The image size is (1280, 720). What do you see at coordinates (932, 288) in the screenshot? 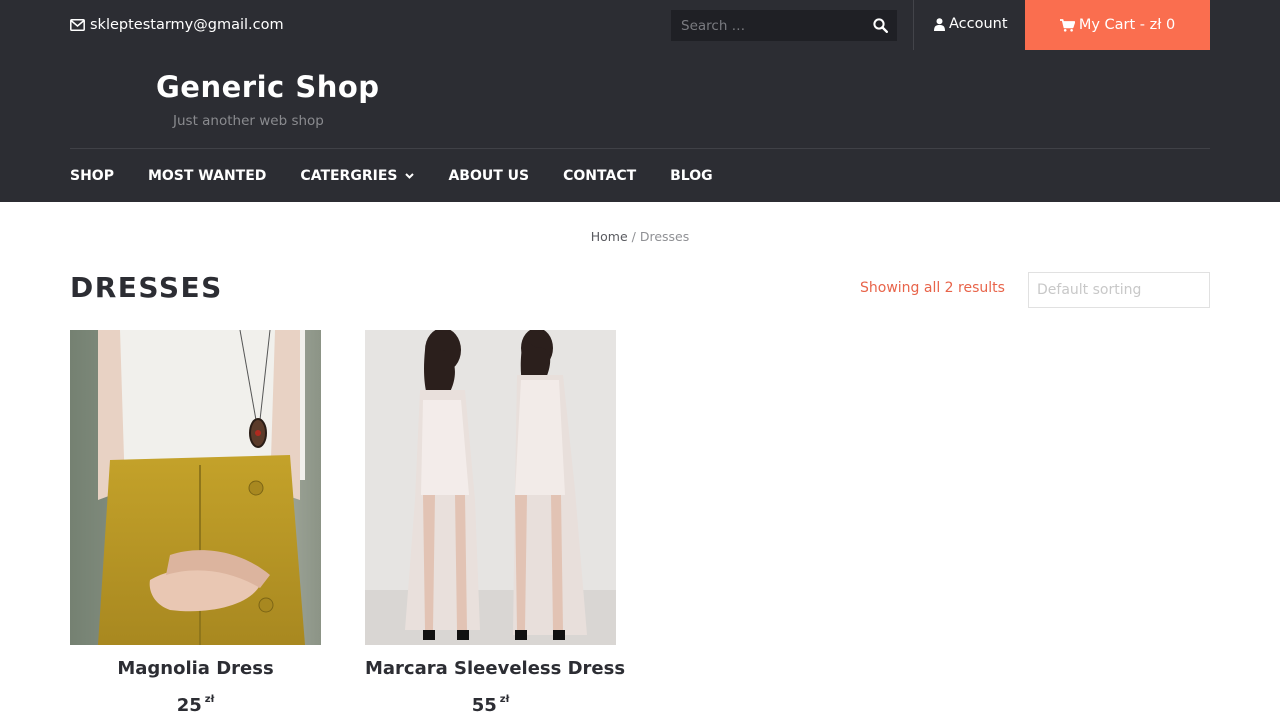
I see `result-count: Showing all 2 results` at bounding box center [932, 288].